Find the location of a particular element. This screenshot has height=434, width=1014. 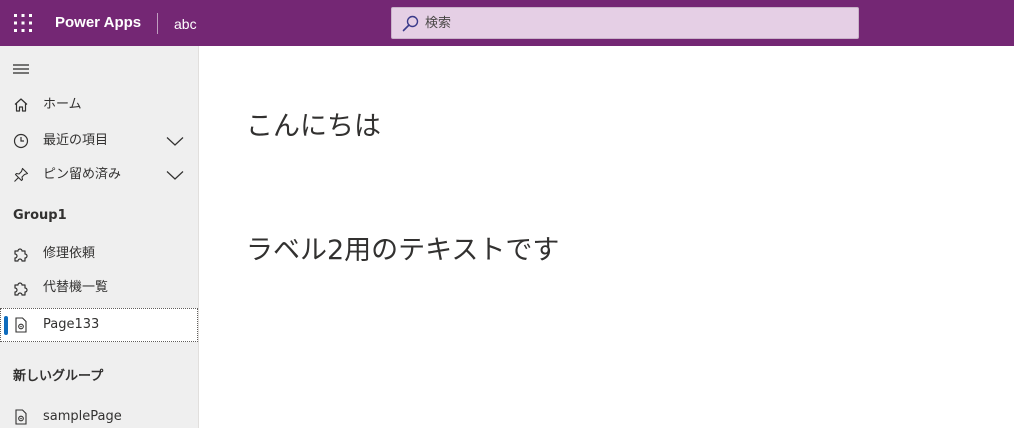

top-header-bar: Power Apps abc is located at coordinates (507, 23).